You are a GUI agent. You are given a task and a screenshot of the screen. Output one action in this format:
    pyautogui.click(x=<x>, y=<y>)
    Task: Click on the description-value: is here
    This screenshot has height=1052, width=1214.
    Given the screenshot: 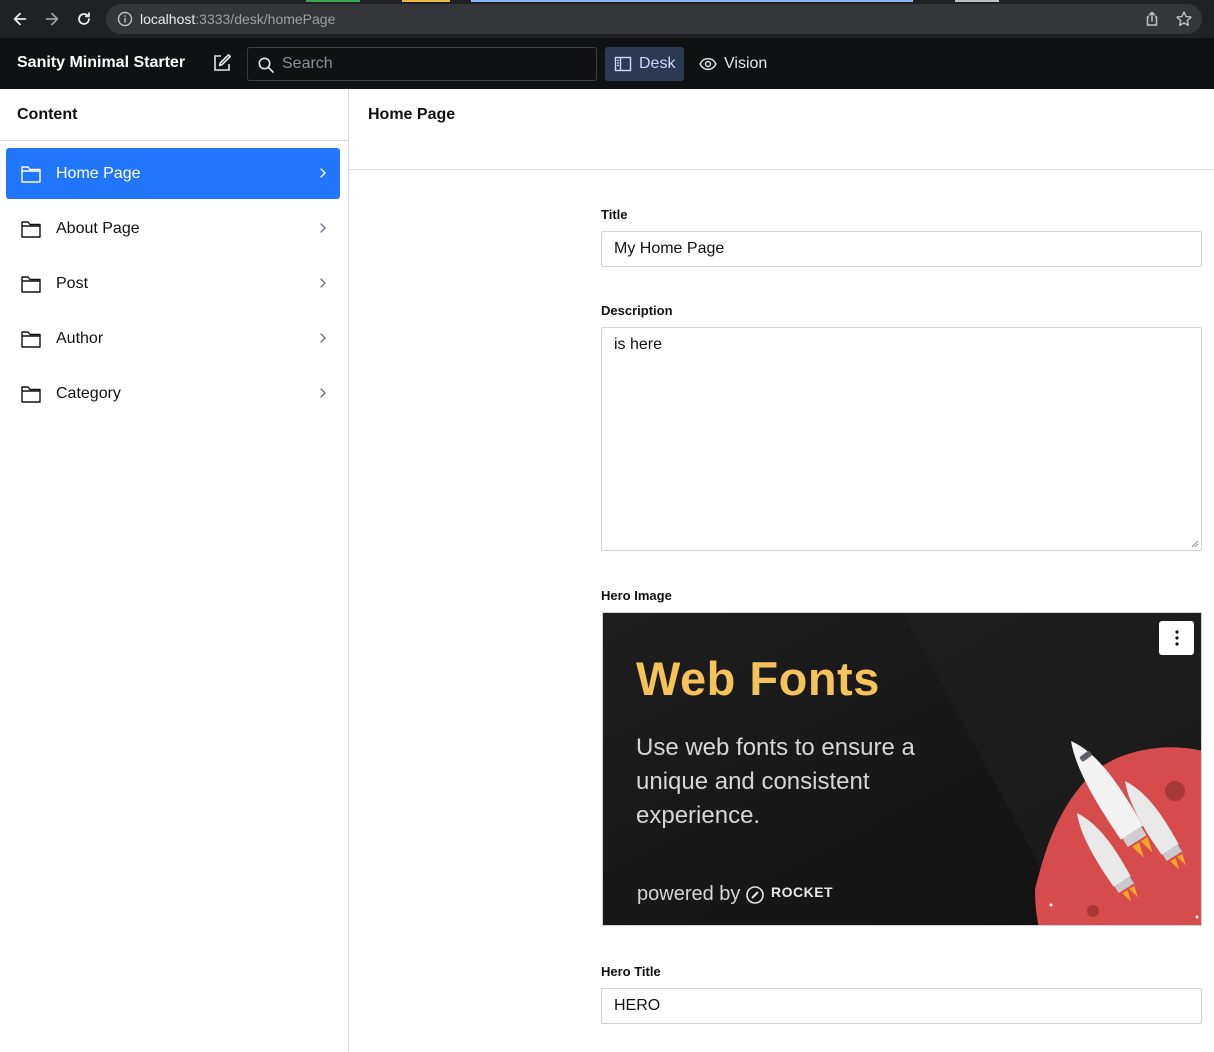 What is the action you would take?
    pyautogui.click(x=638, y=344)
    